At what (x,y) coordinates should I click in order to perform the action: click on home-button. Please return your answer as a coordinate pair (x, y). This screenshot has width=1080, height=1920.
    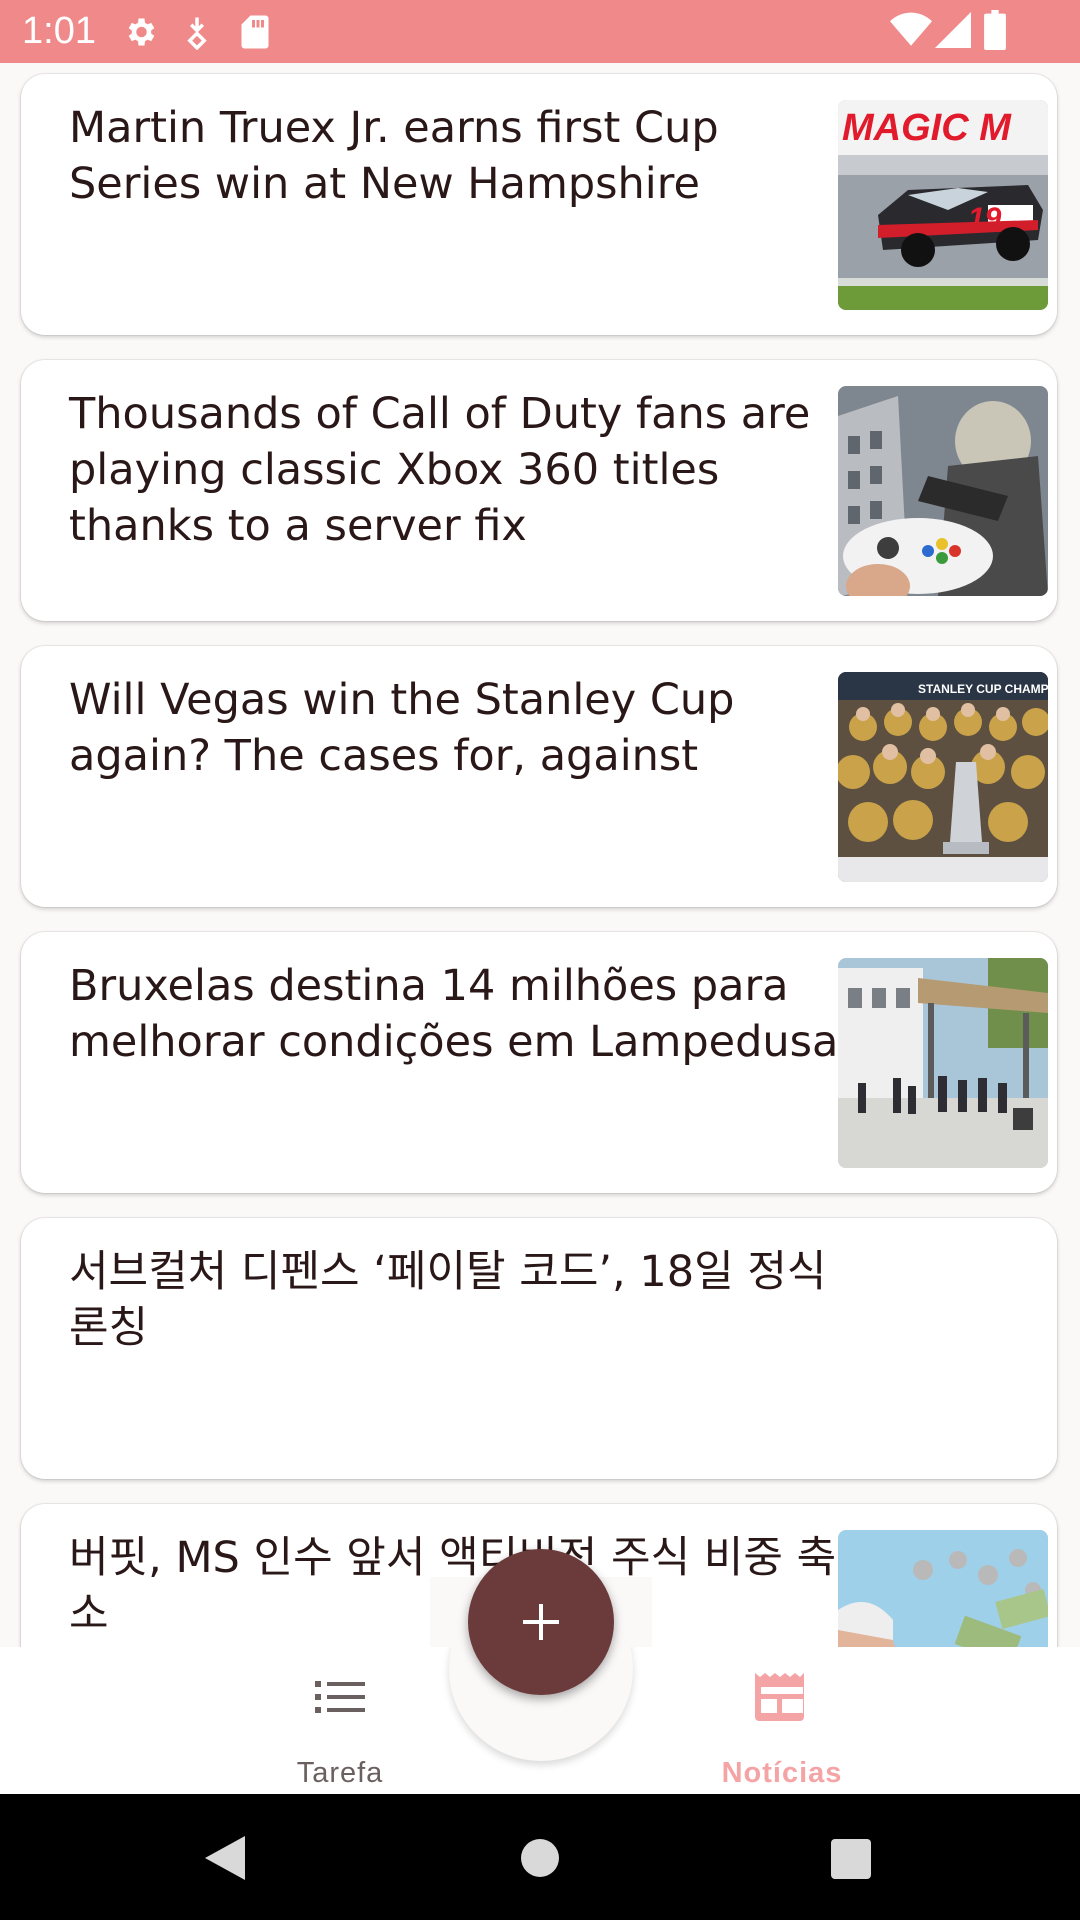
    Looking at the image, I should click on (540, 1860).